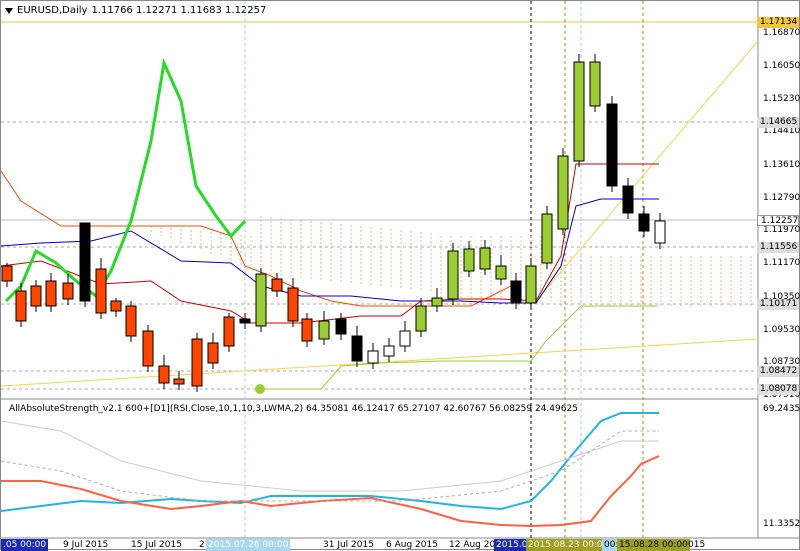 This screenshot has width=800, height=551. I want to click on time-tag-5: 15.08.28 00:00, so click(653, 545).